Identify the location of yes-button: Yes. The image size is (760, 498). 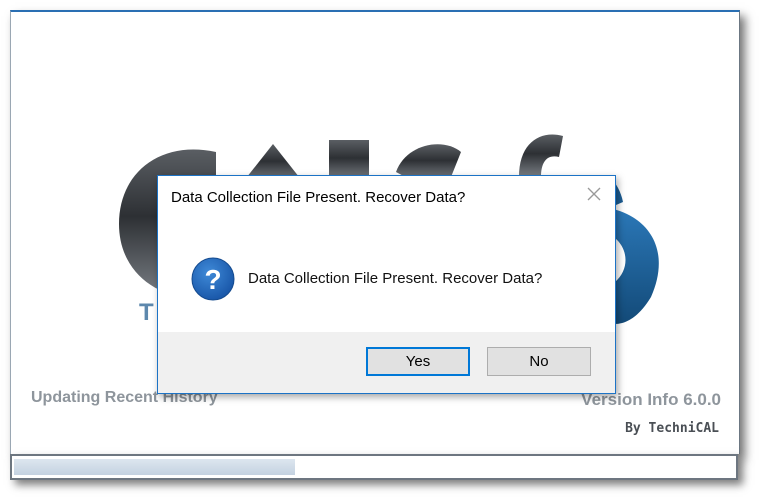
(418, 361).